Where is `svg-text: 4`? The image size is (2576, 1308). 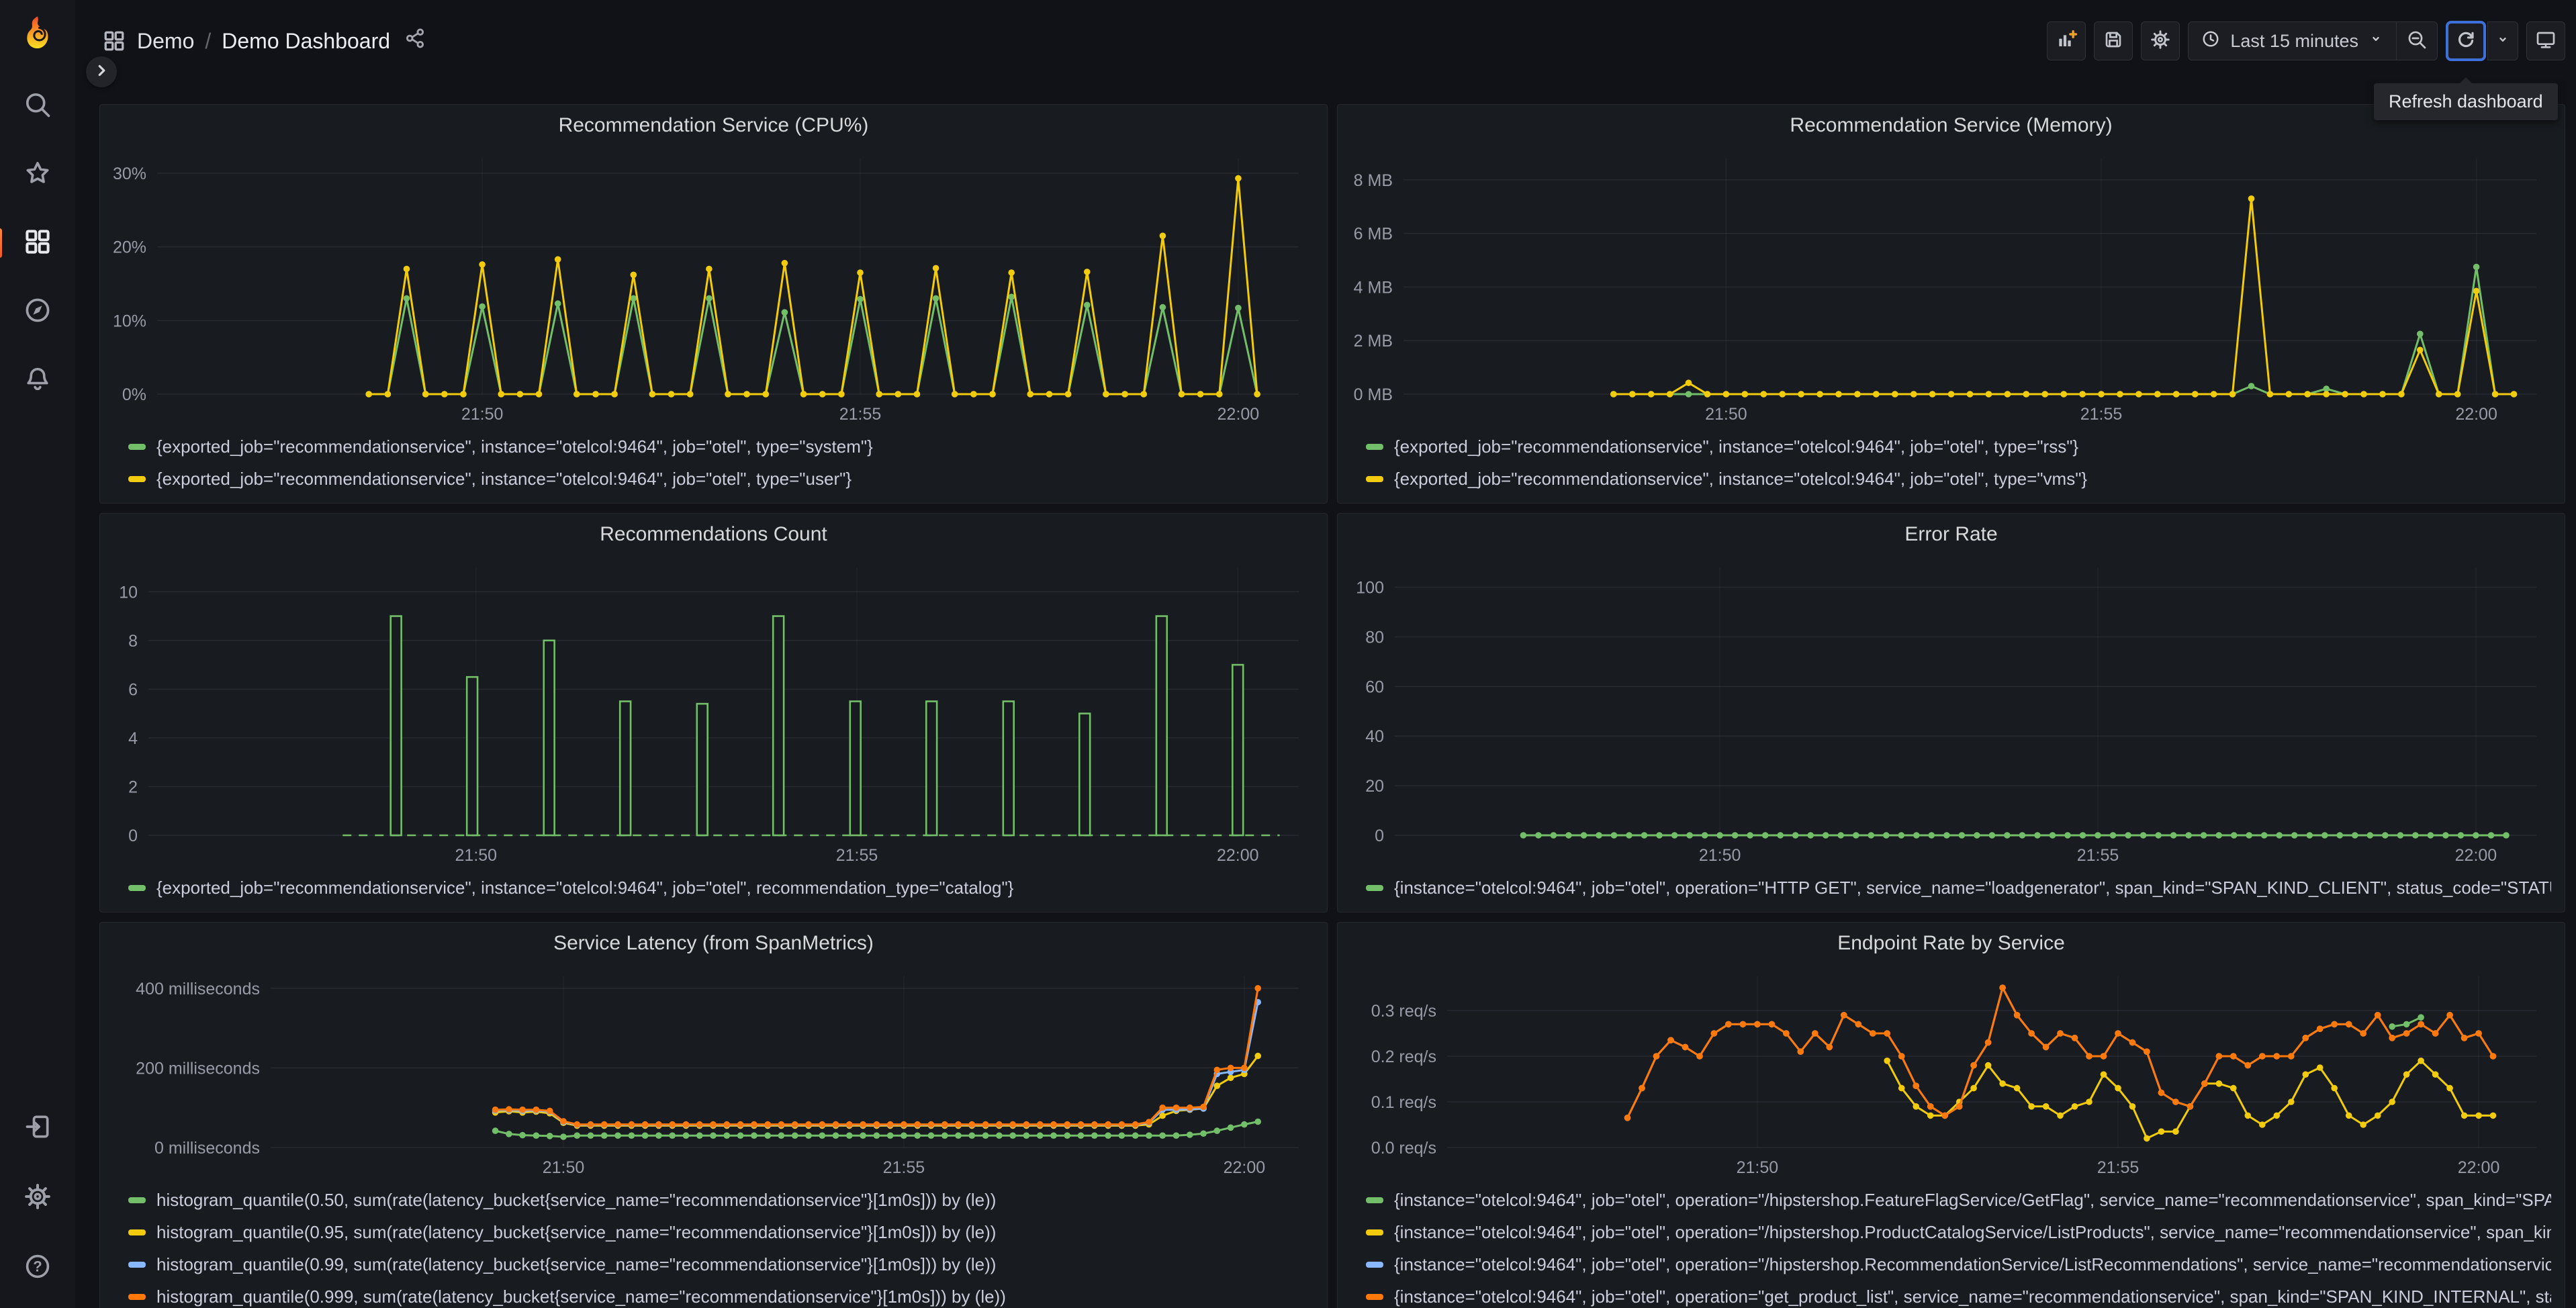 svg-text: 4 is located at coordinates (133, 738).